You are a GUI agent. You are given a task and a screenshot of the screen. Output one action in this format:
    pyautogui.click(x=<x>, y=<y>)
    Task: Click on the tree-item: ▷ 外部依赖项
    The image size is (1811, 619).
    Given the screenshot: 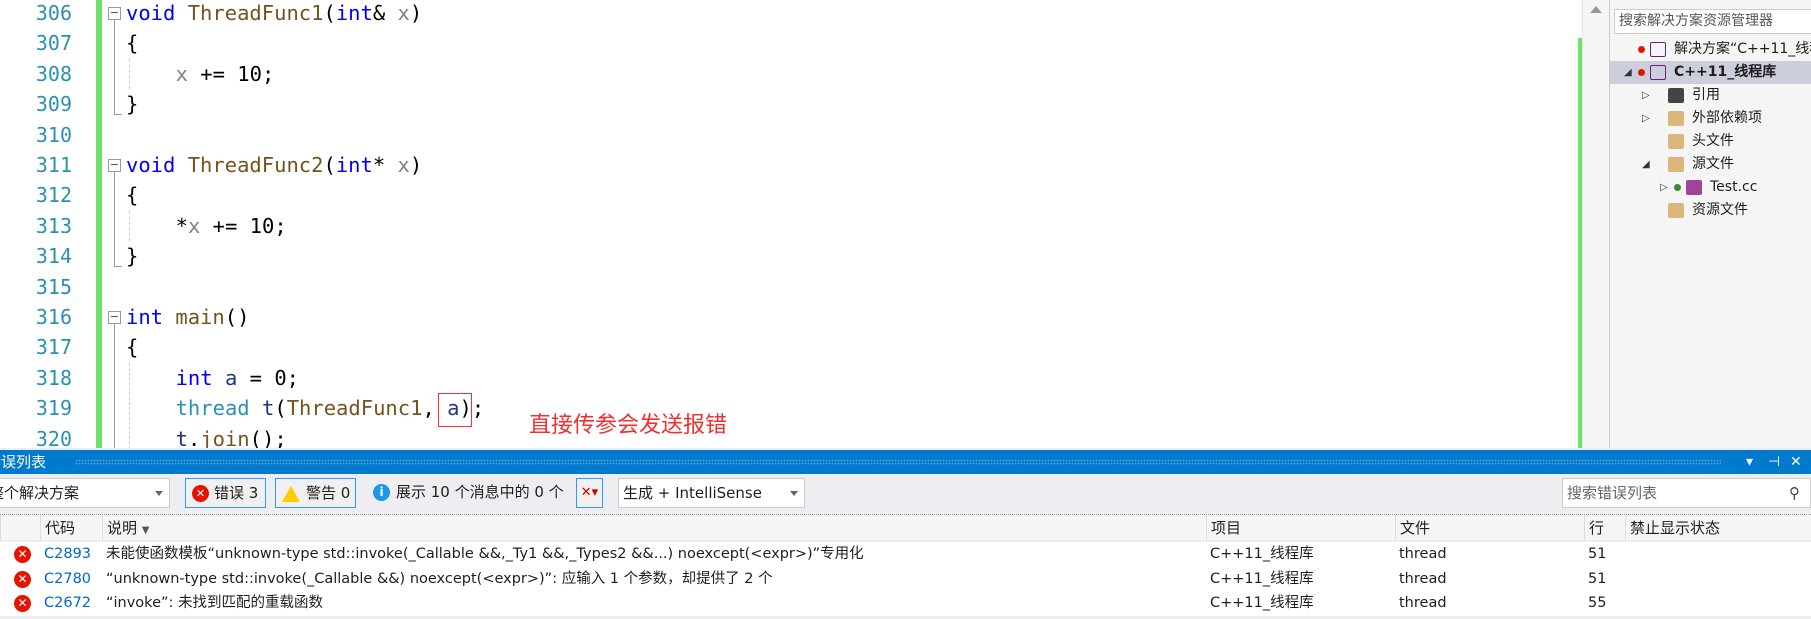 What is the action you would take?
    pyautogui.click(x=1710, y=118)
    